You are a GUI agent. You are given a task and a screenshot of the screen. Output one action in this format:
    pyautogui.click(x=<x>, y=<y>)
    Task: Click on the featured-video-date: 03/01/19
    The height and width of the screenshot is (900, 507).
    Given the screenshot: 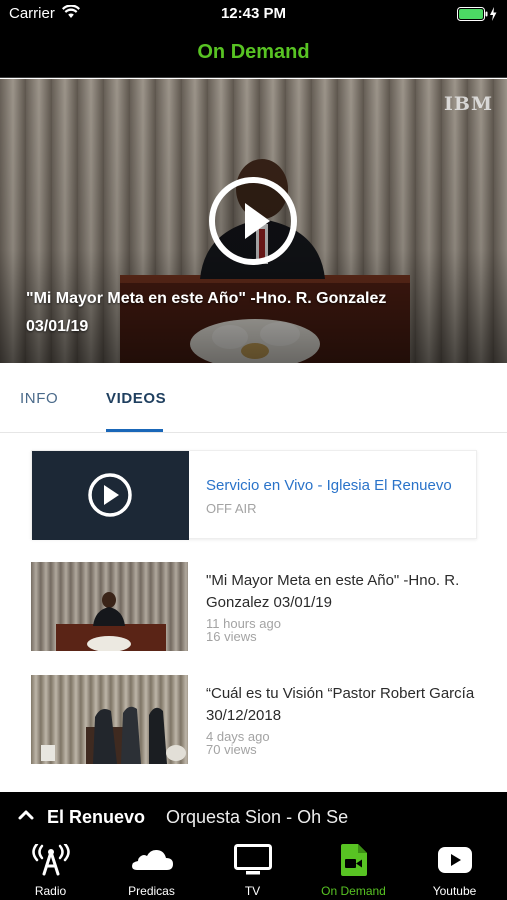 What is the action you would take?
    pyautogui.click(x=57, y=326)
    